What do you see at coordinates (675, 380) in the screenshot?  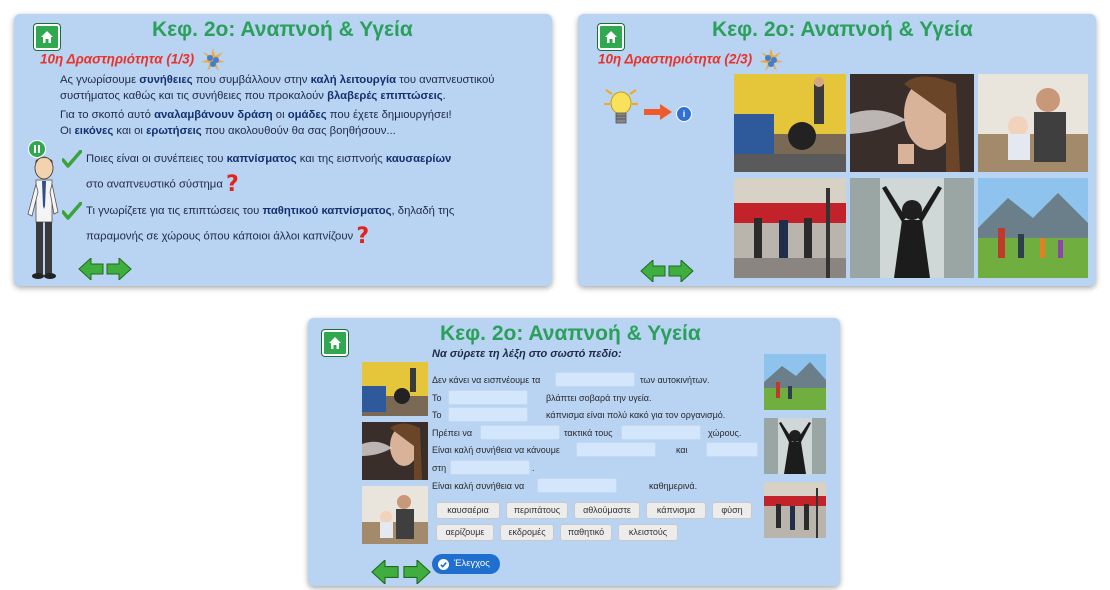 I see `sentence-1-end: των αυτοκινήτων.` at bounding box center [675, 380].